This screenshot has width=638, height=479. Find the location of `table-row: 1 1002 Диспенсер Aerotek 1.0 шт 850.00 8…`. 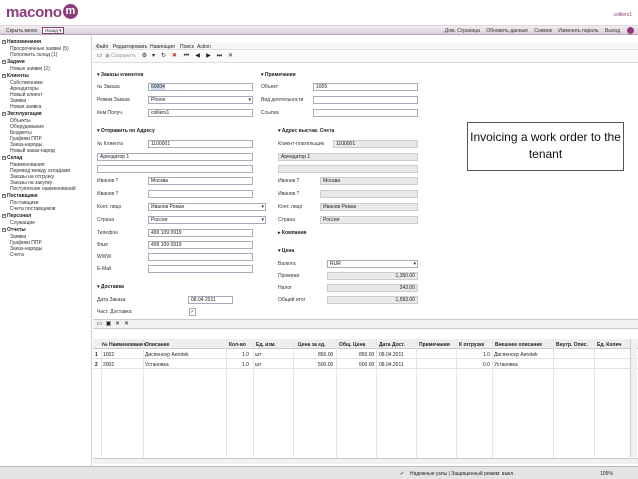

table-row: 1 1002 Диспенсер Aerotek 1.0 шт 850.00 8… is located at coordinates (365, 354).